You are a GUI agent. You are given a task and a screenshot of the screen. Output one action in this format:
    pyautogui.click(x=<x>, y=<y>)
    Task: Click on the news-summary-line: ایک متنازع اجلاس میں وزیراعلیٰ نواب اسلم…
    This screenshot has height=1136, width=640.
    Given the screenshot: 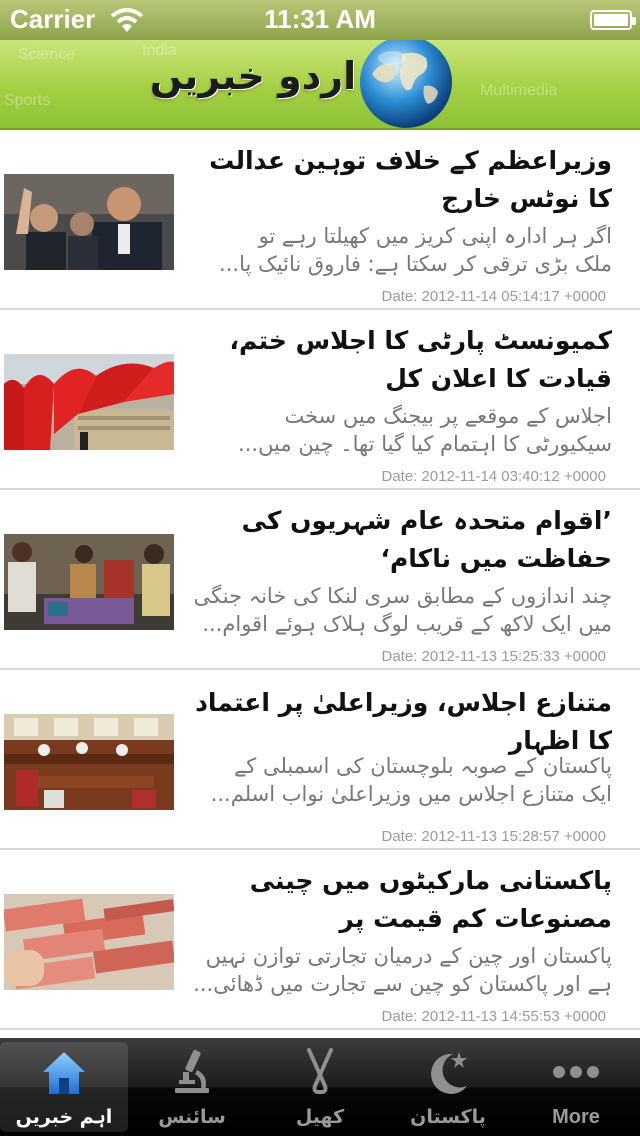 What is the action you would take?
    pyautogui.click(x=411, y=794)
    